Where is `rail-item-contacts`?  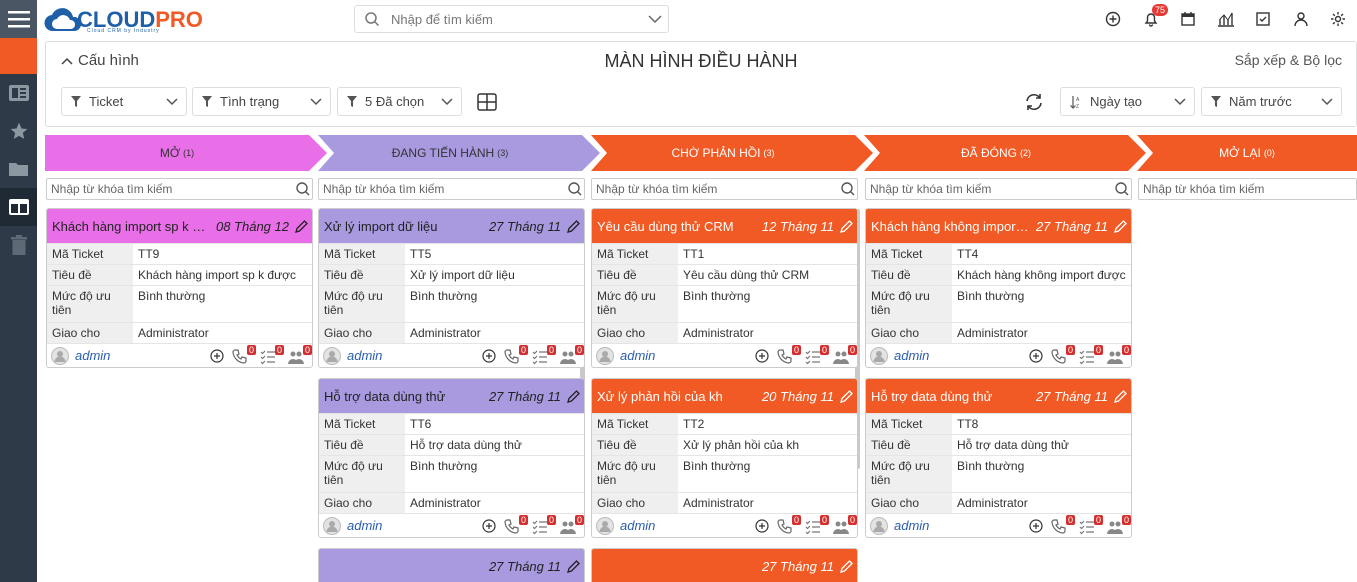 rail-item-contacts is located at coordinates (18, 93).